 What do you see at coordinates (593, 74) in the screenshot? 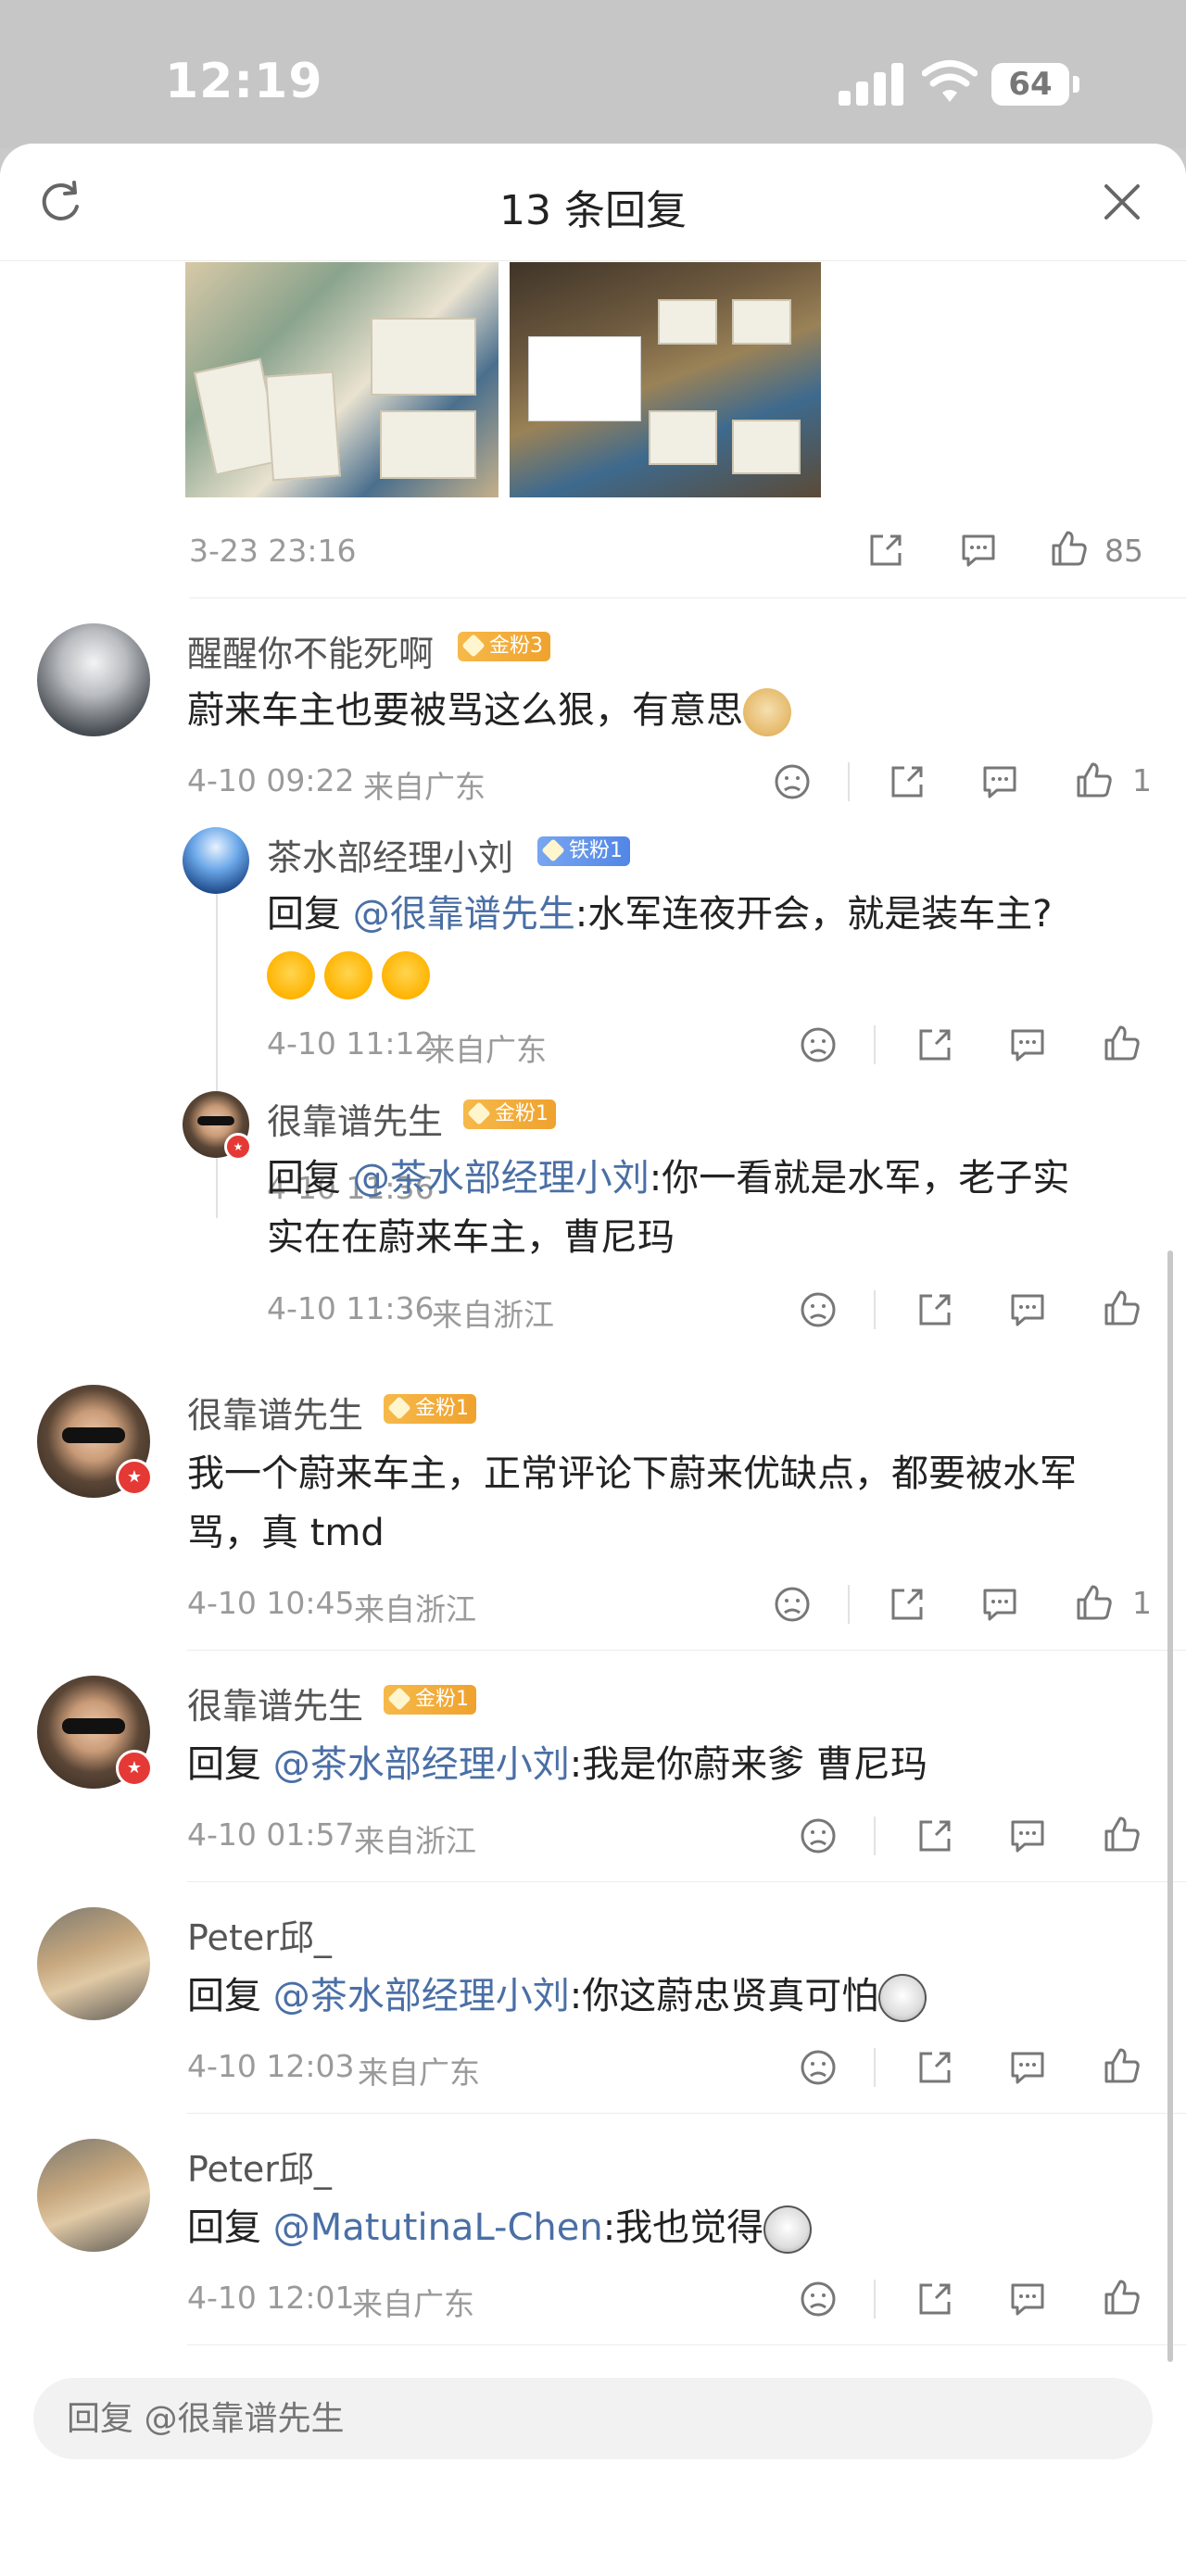
I see `status-bar: 12:19 64` at bounding box center [593, 74].